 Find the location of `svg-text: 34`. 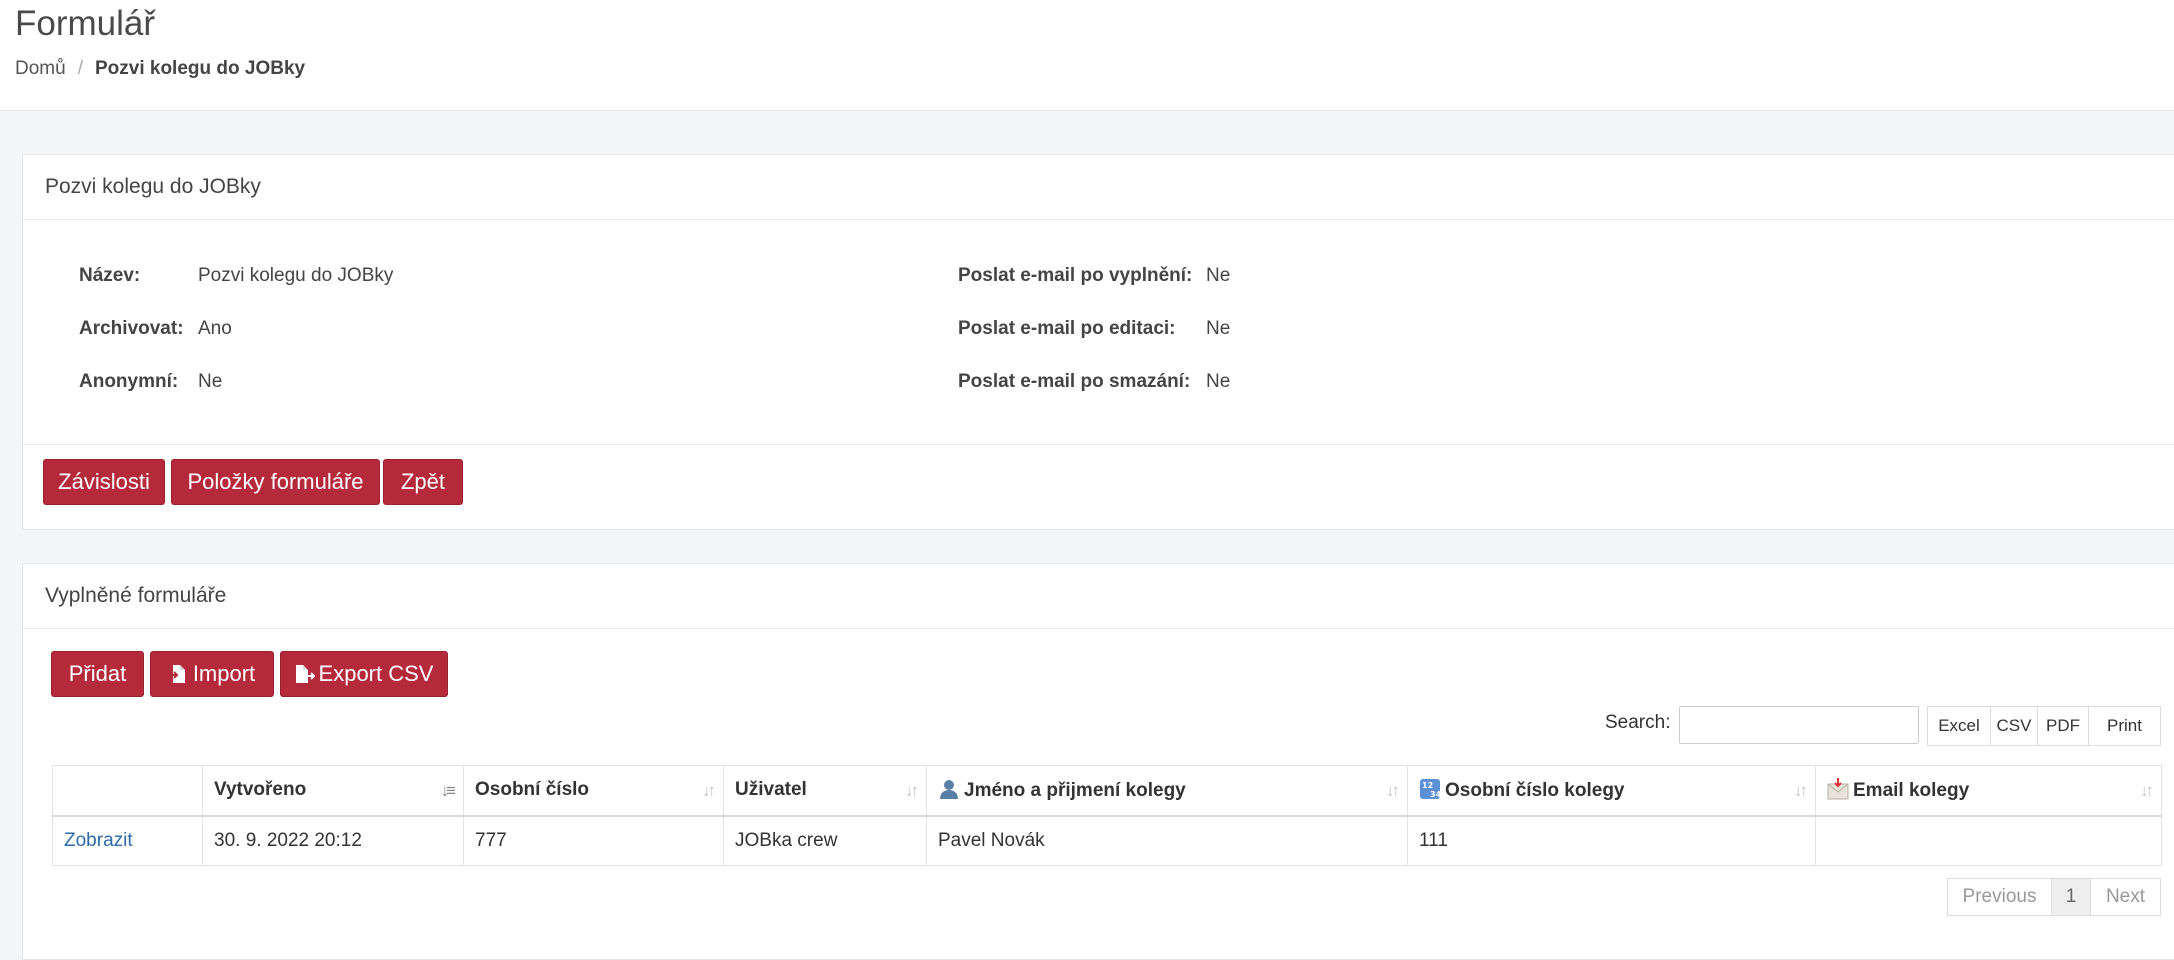

svg-text: 34 is located at coordinates (1435, 794).